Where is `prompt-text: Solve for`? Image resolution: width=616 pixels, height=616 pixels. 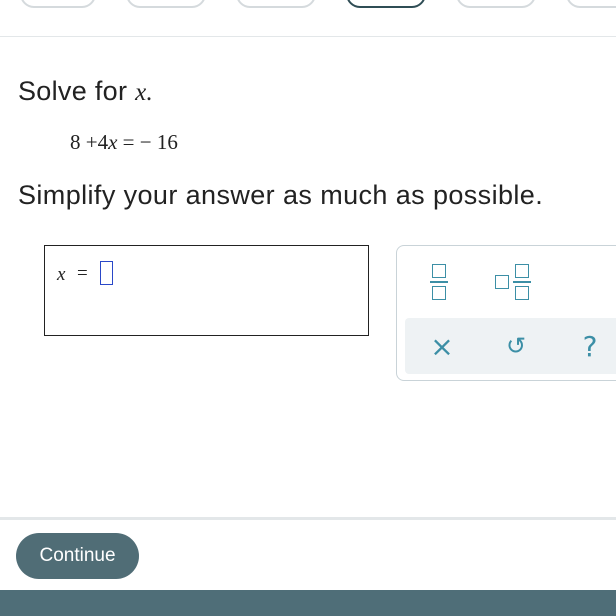
prompt-text: Solve for is located at coordinates (73, 91).